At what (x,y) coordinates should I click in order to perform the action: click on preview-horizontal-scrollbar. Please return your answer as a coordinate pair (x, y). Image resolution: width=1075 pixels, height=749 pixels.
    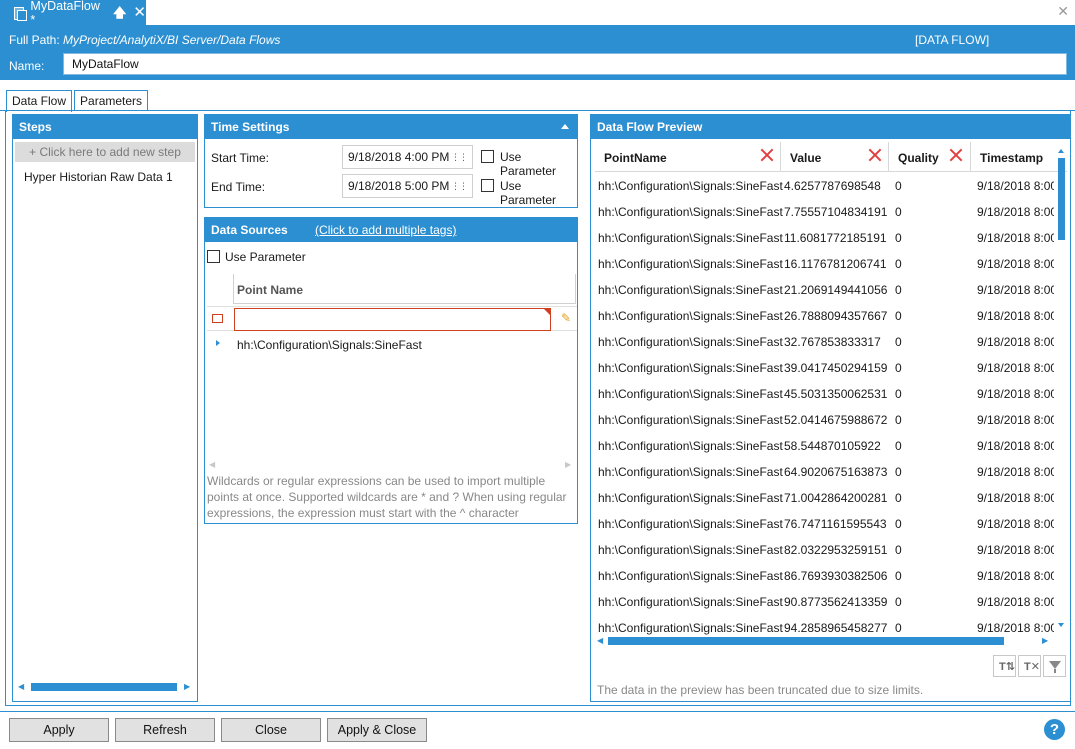
    Looking at the image, I should click on (806, 641).